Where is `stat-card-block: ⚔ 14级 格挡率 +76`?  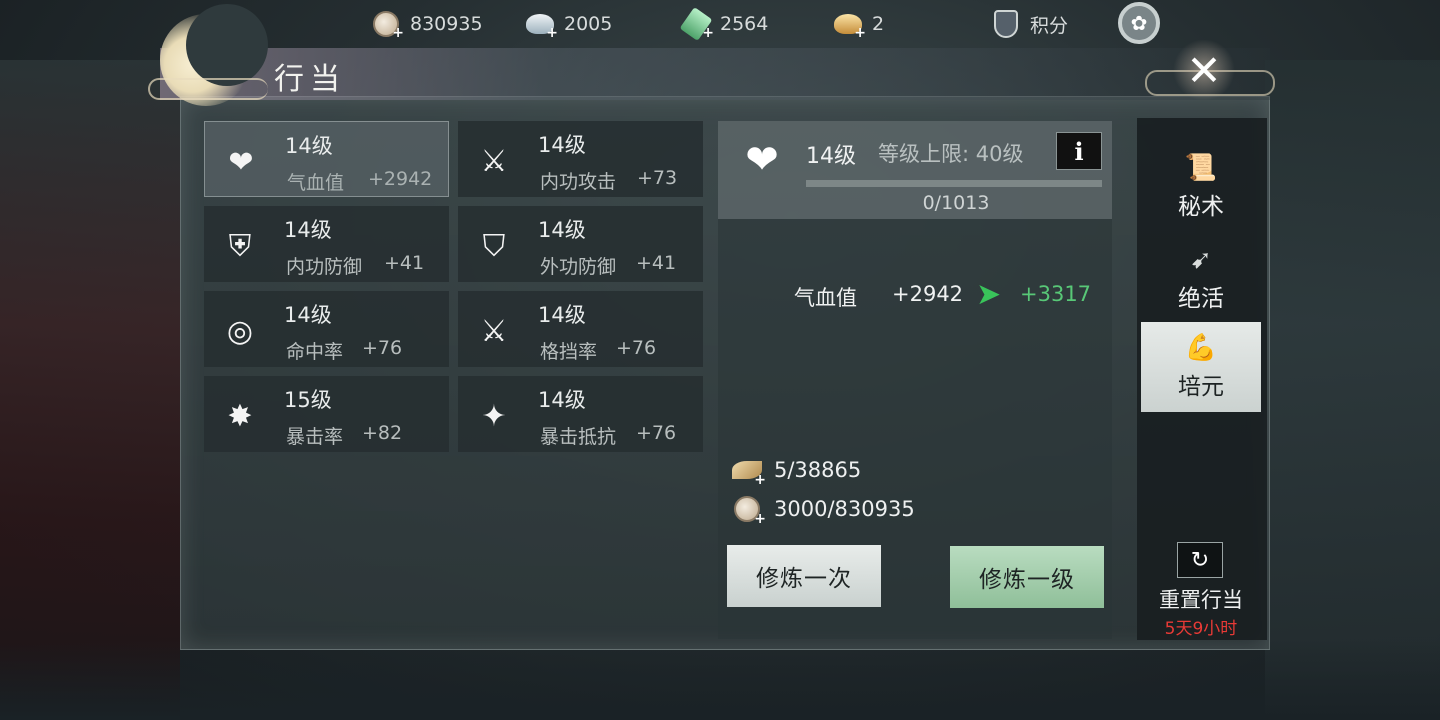
stat-card-block: ⚔ 14级 格挡率 +76 is located at coordinates (580, 329).